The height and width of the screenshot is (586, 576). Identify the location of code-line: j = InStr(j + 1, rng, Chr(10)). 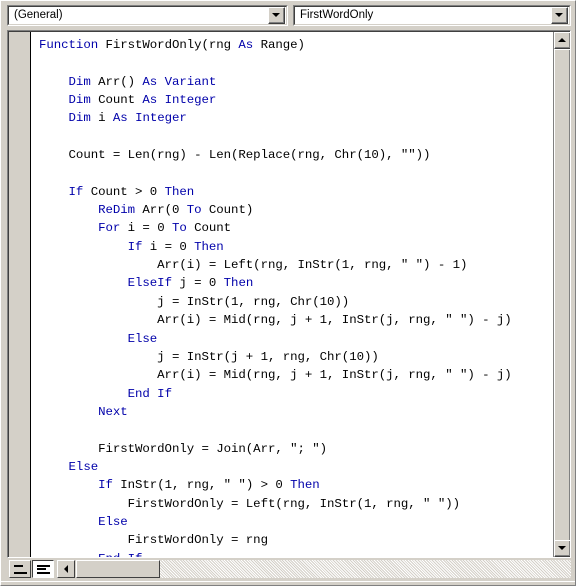
(292, 357).